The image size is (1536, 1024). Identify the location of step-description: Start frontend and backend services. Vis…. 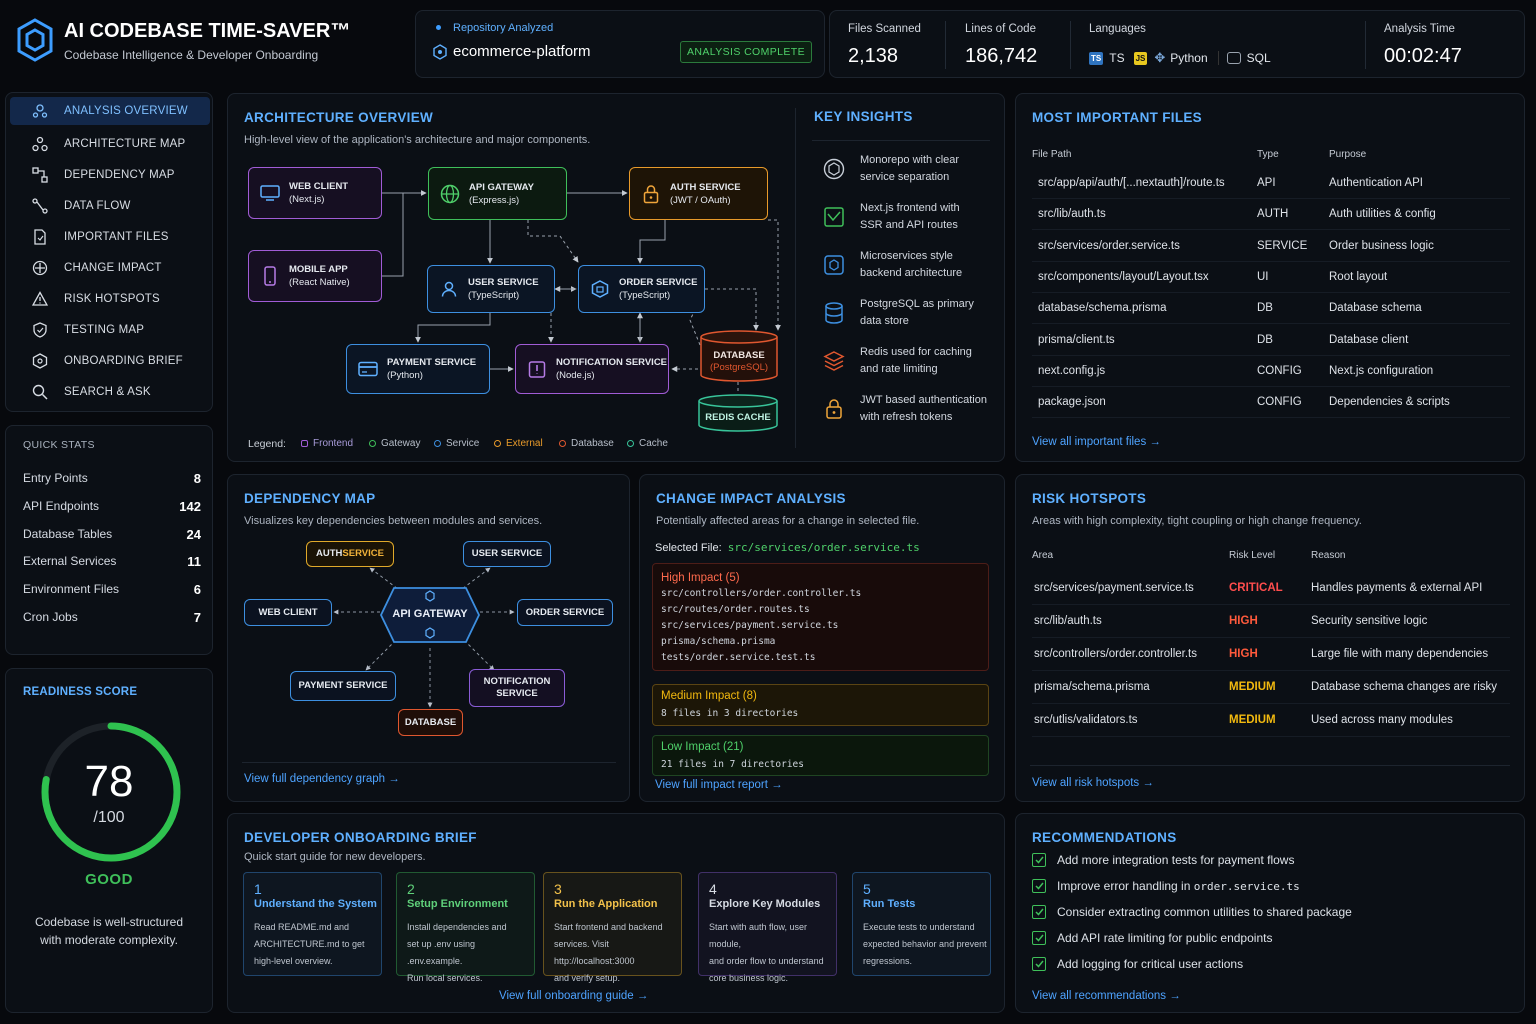
(608, 952).